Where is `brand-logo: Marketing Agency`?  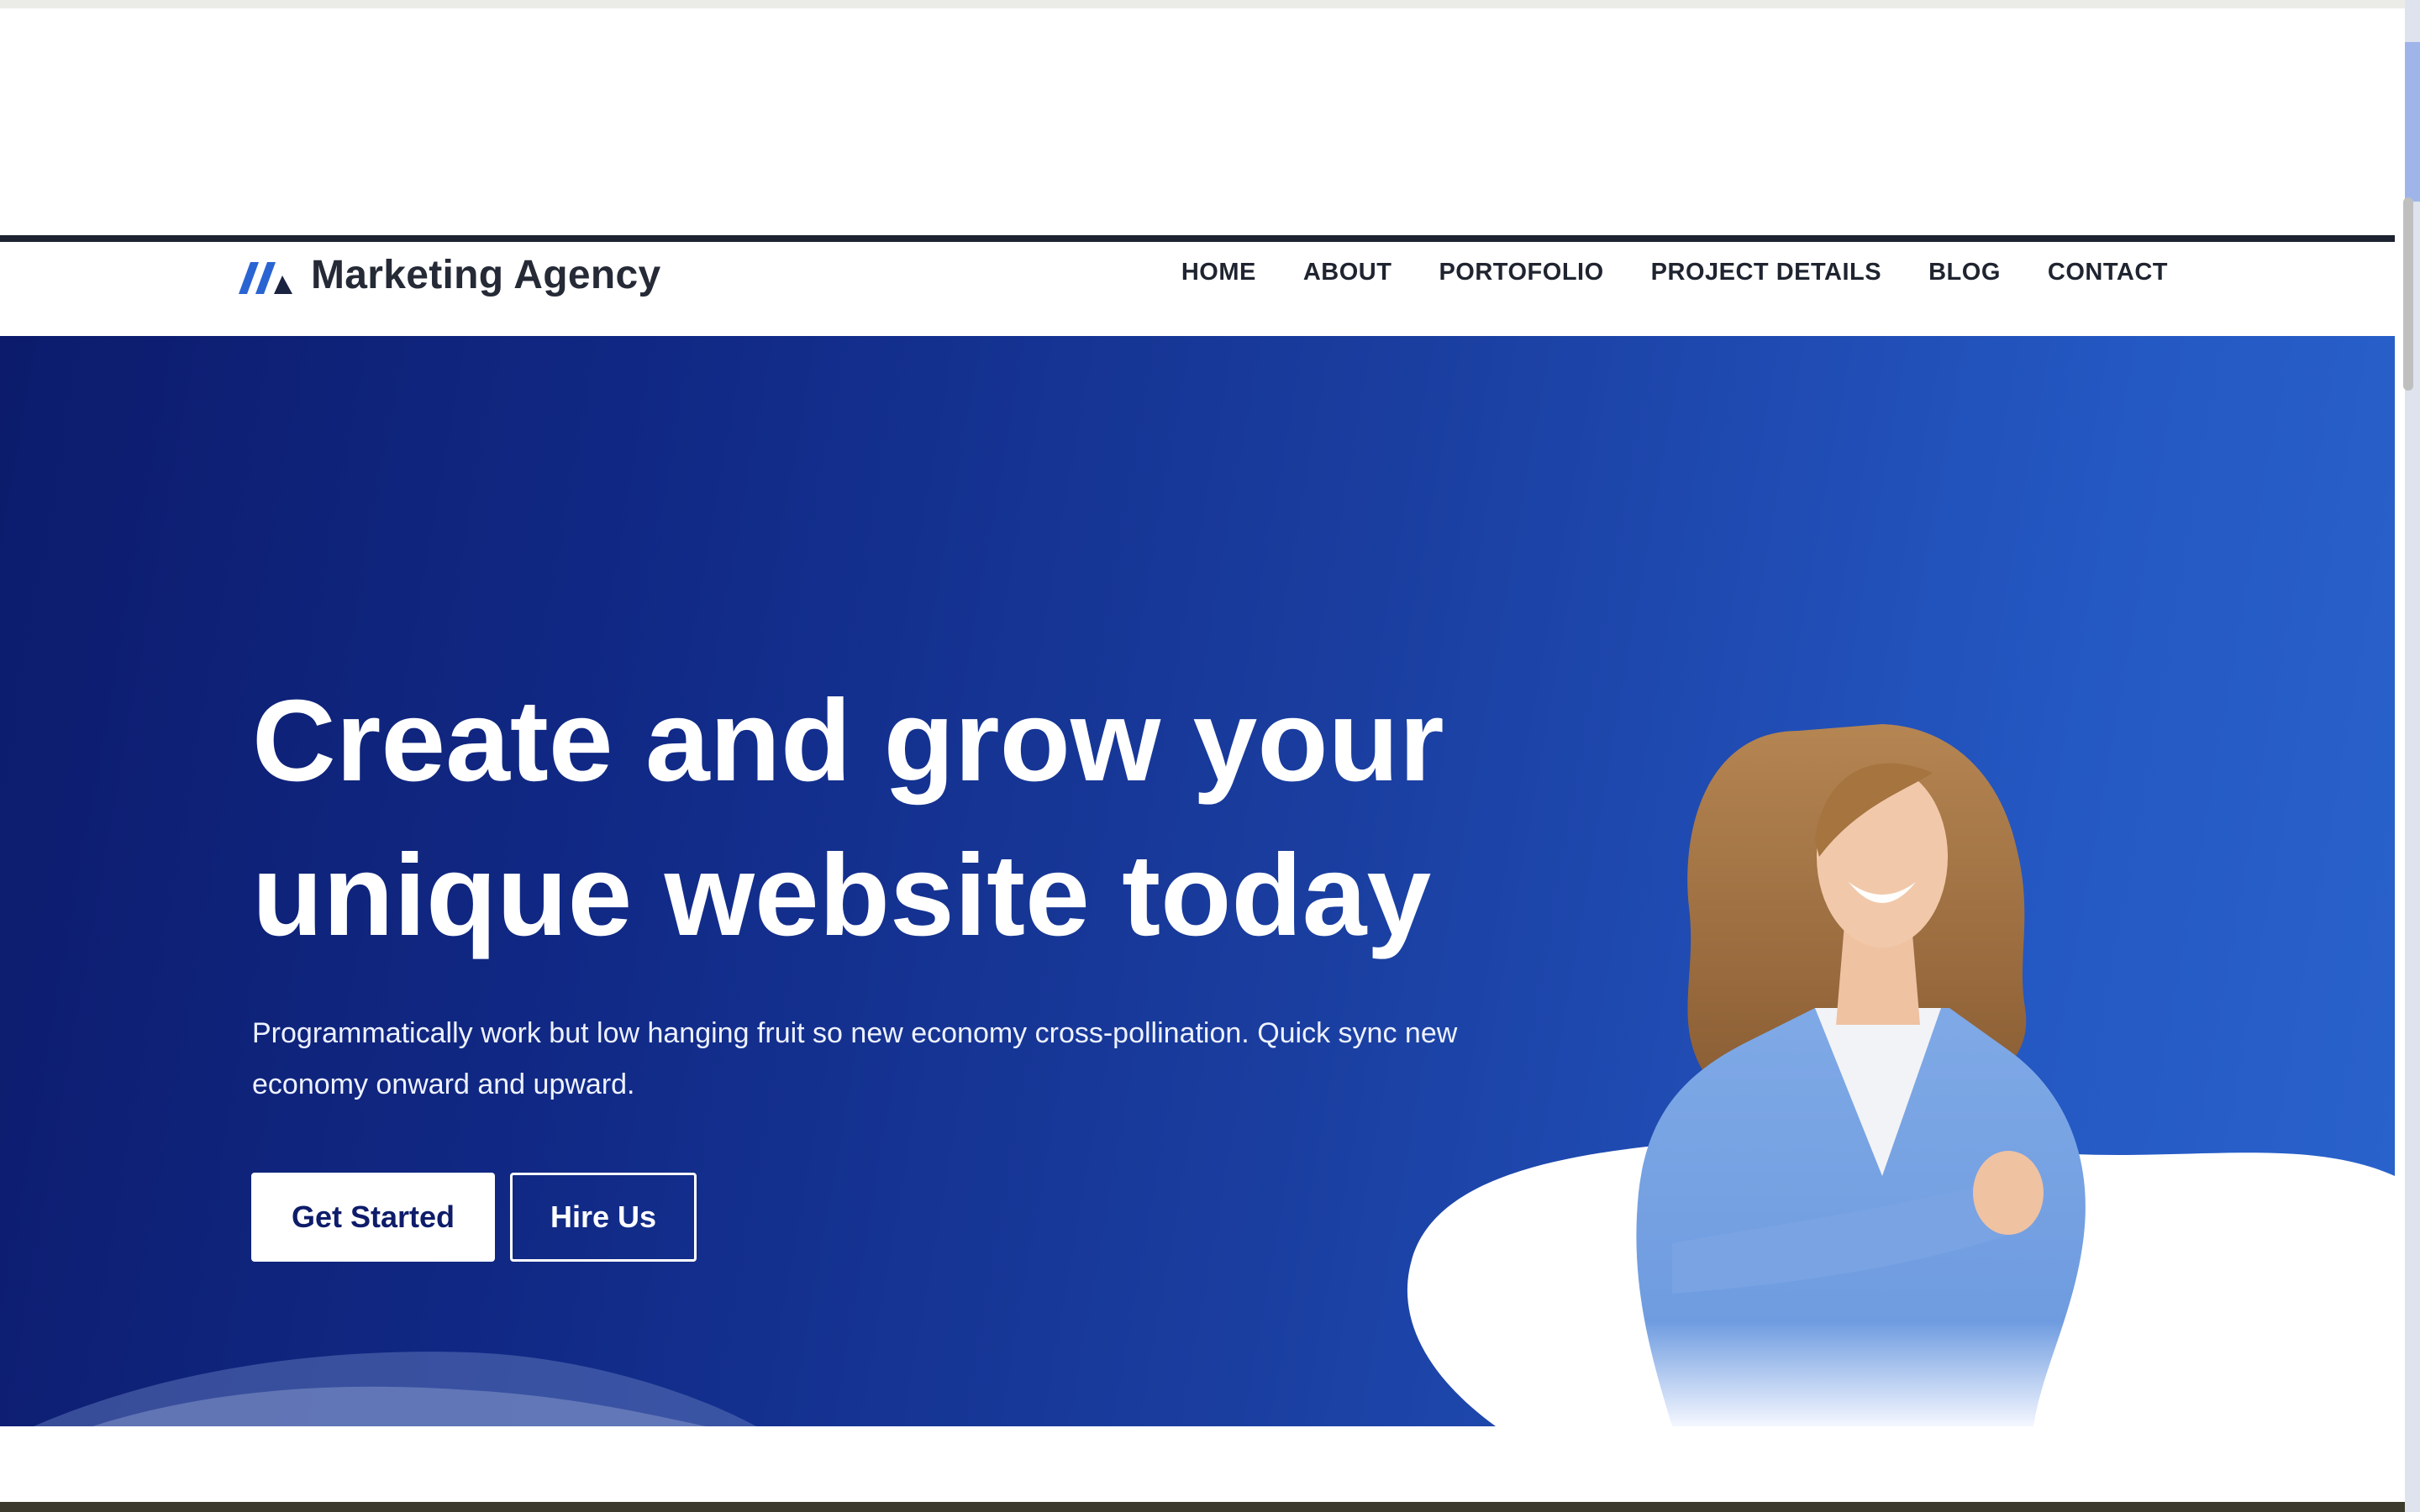
brand-logo: Marketing Agency is located at coordinates (450, 275).